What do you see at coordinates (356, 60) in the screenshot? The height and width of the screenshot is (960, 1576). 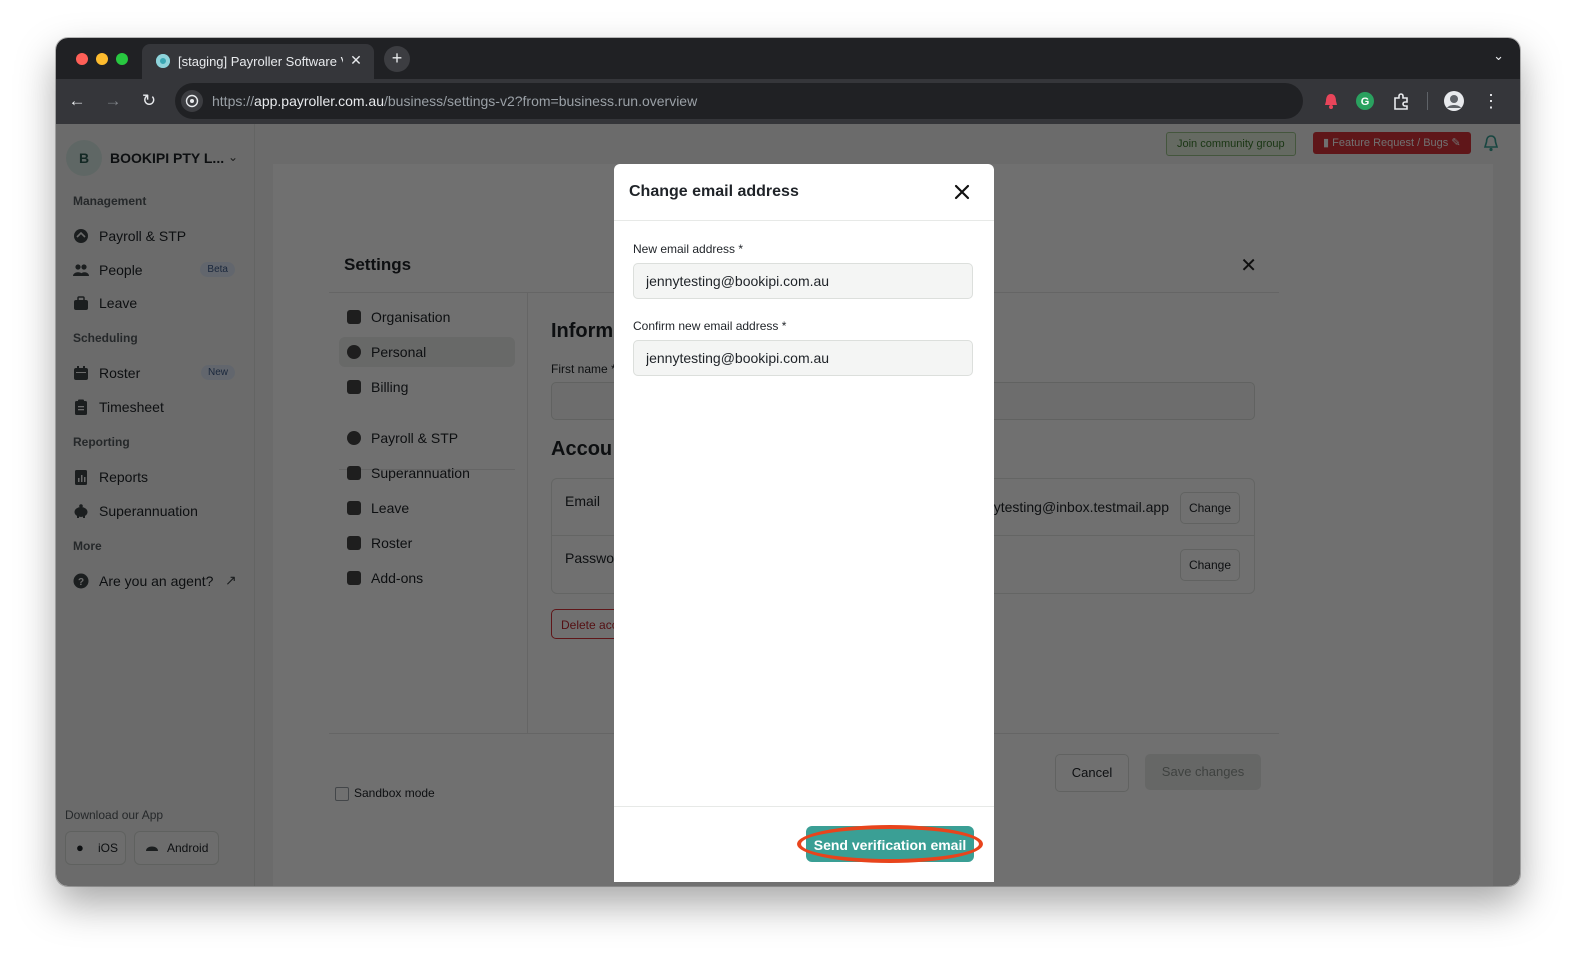 I see `tab-close-icon: ✕` at bounding box center [356, 60].